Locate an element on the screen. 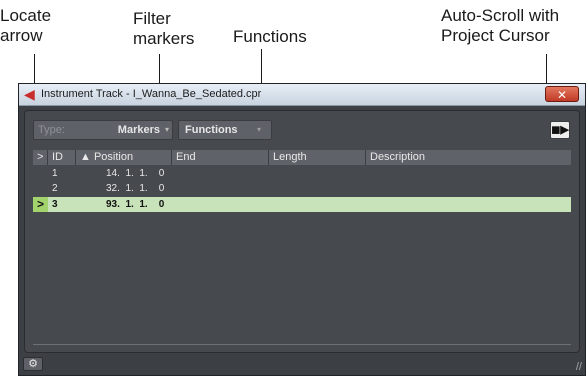  bottom-bar: ⚙ // is located at coordinates (302, 364).